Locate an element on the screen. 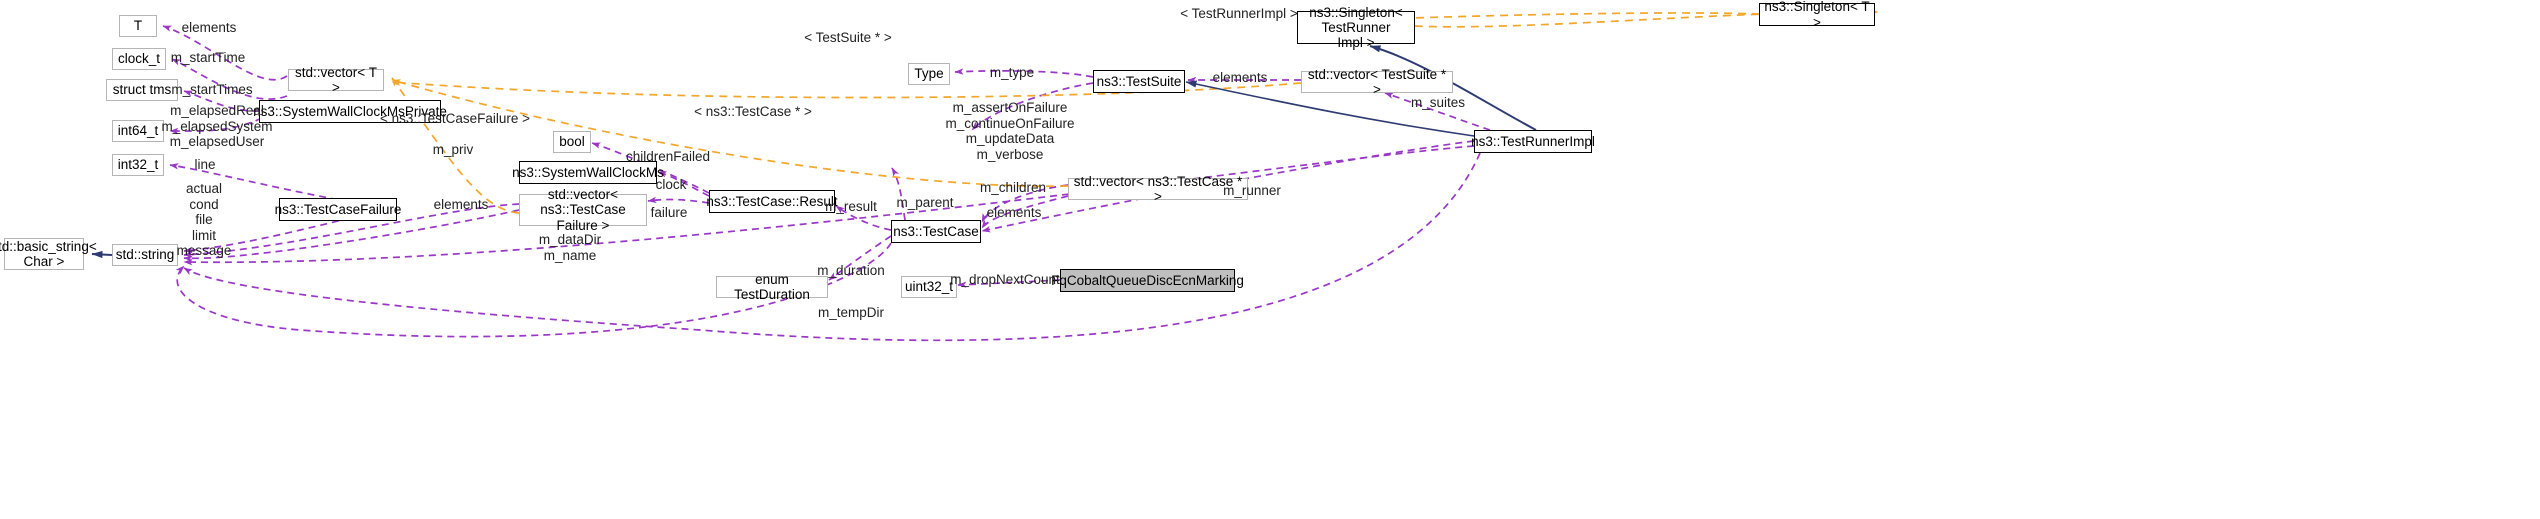 The width and height of the screenshot is (2540, 519). node-vector-test-case-failure: std::vector< ns3::TestCase Failure > is located at coordinates (583, 210).